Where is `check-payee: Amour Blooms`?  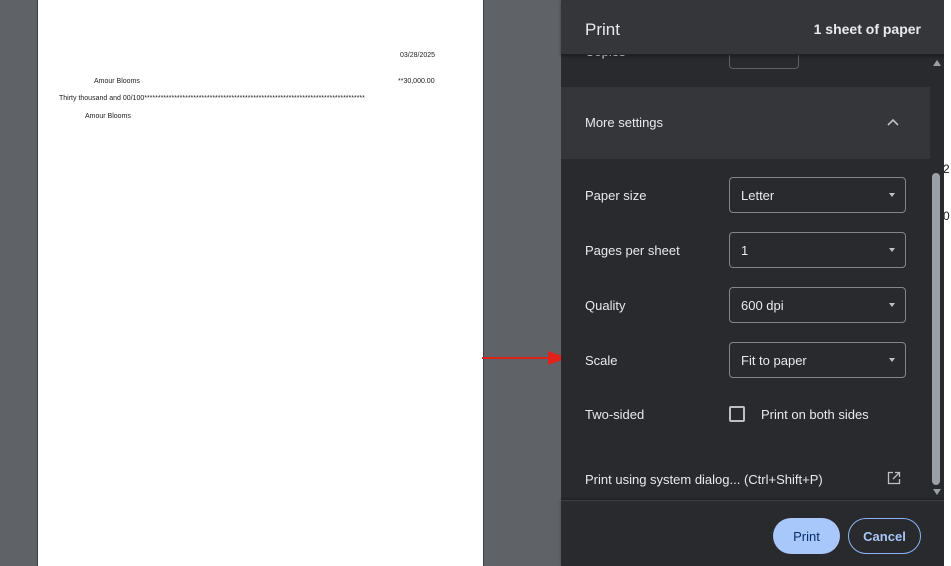
check-payee: Amour Blooms is located at coordinates (117, 81).